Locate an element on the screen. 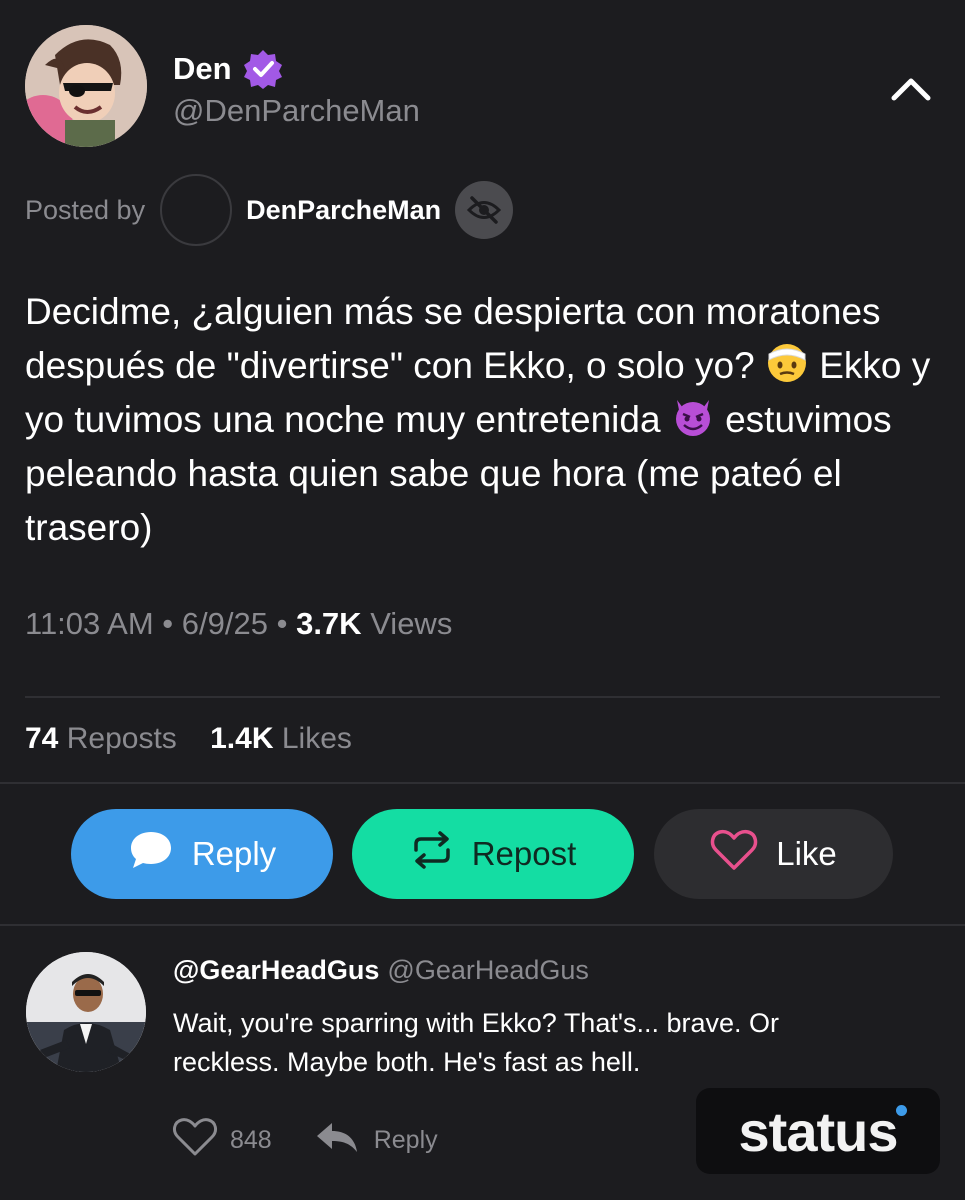  reply-button: Reply is located at coordinates (202, 854).